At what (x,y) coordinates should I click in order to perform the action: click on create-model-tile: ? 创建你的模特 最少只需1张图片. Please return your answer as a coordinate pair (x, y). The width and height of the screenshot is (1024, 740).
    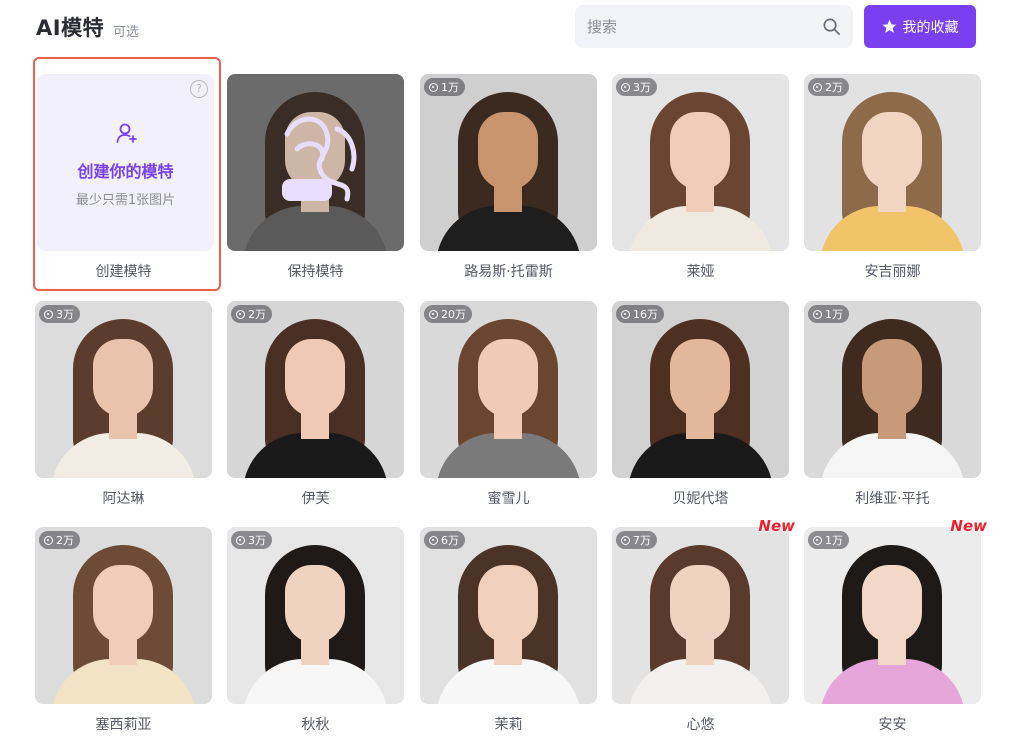
    Looking at the image, I should click on (125, 162).